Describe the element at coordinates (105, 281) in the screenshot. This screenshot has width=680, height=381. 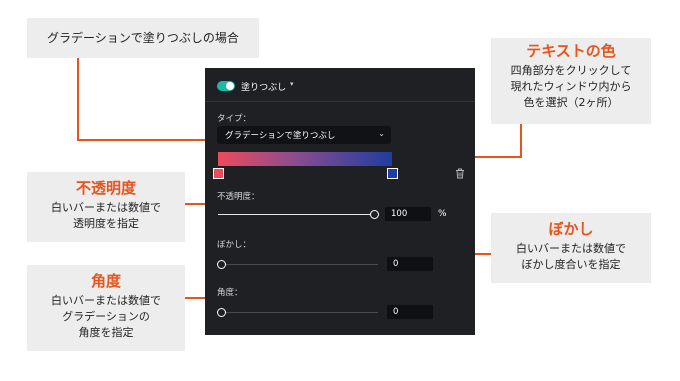
I see `callout-angle-title: 角度` at that location.